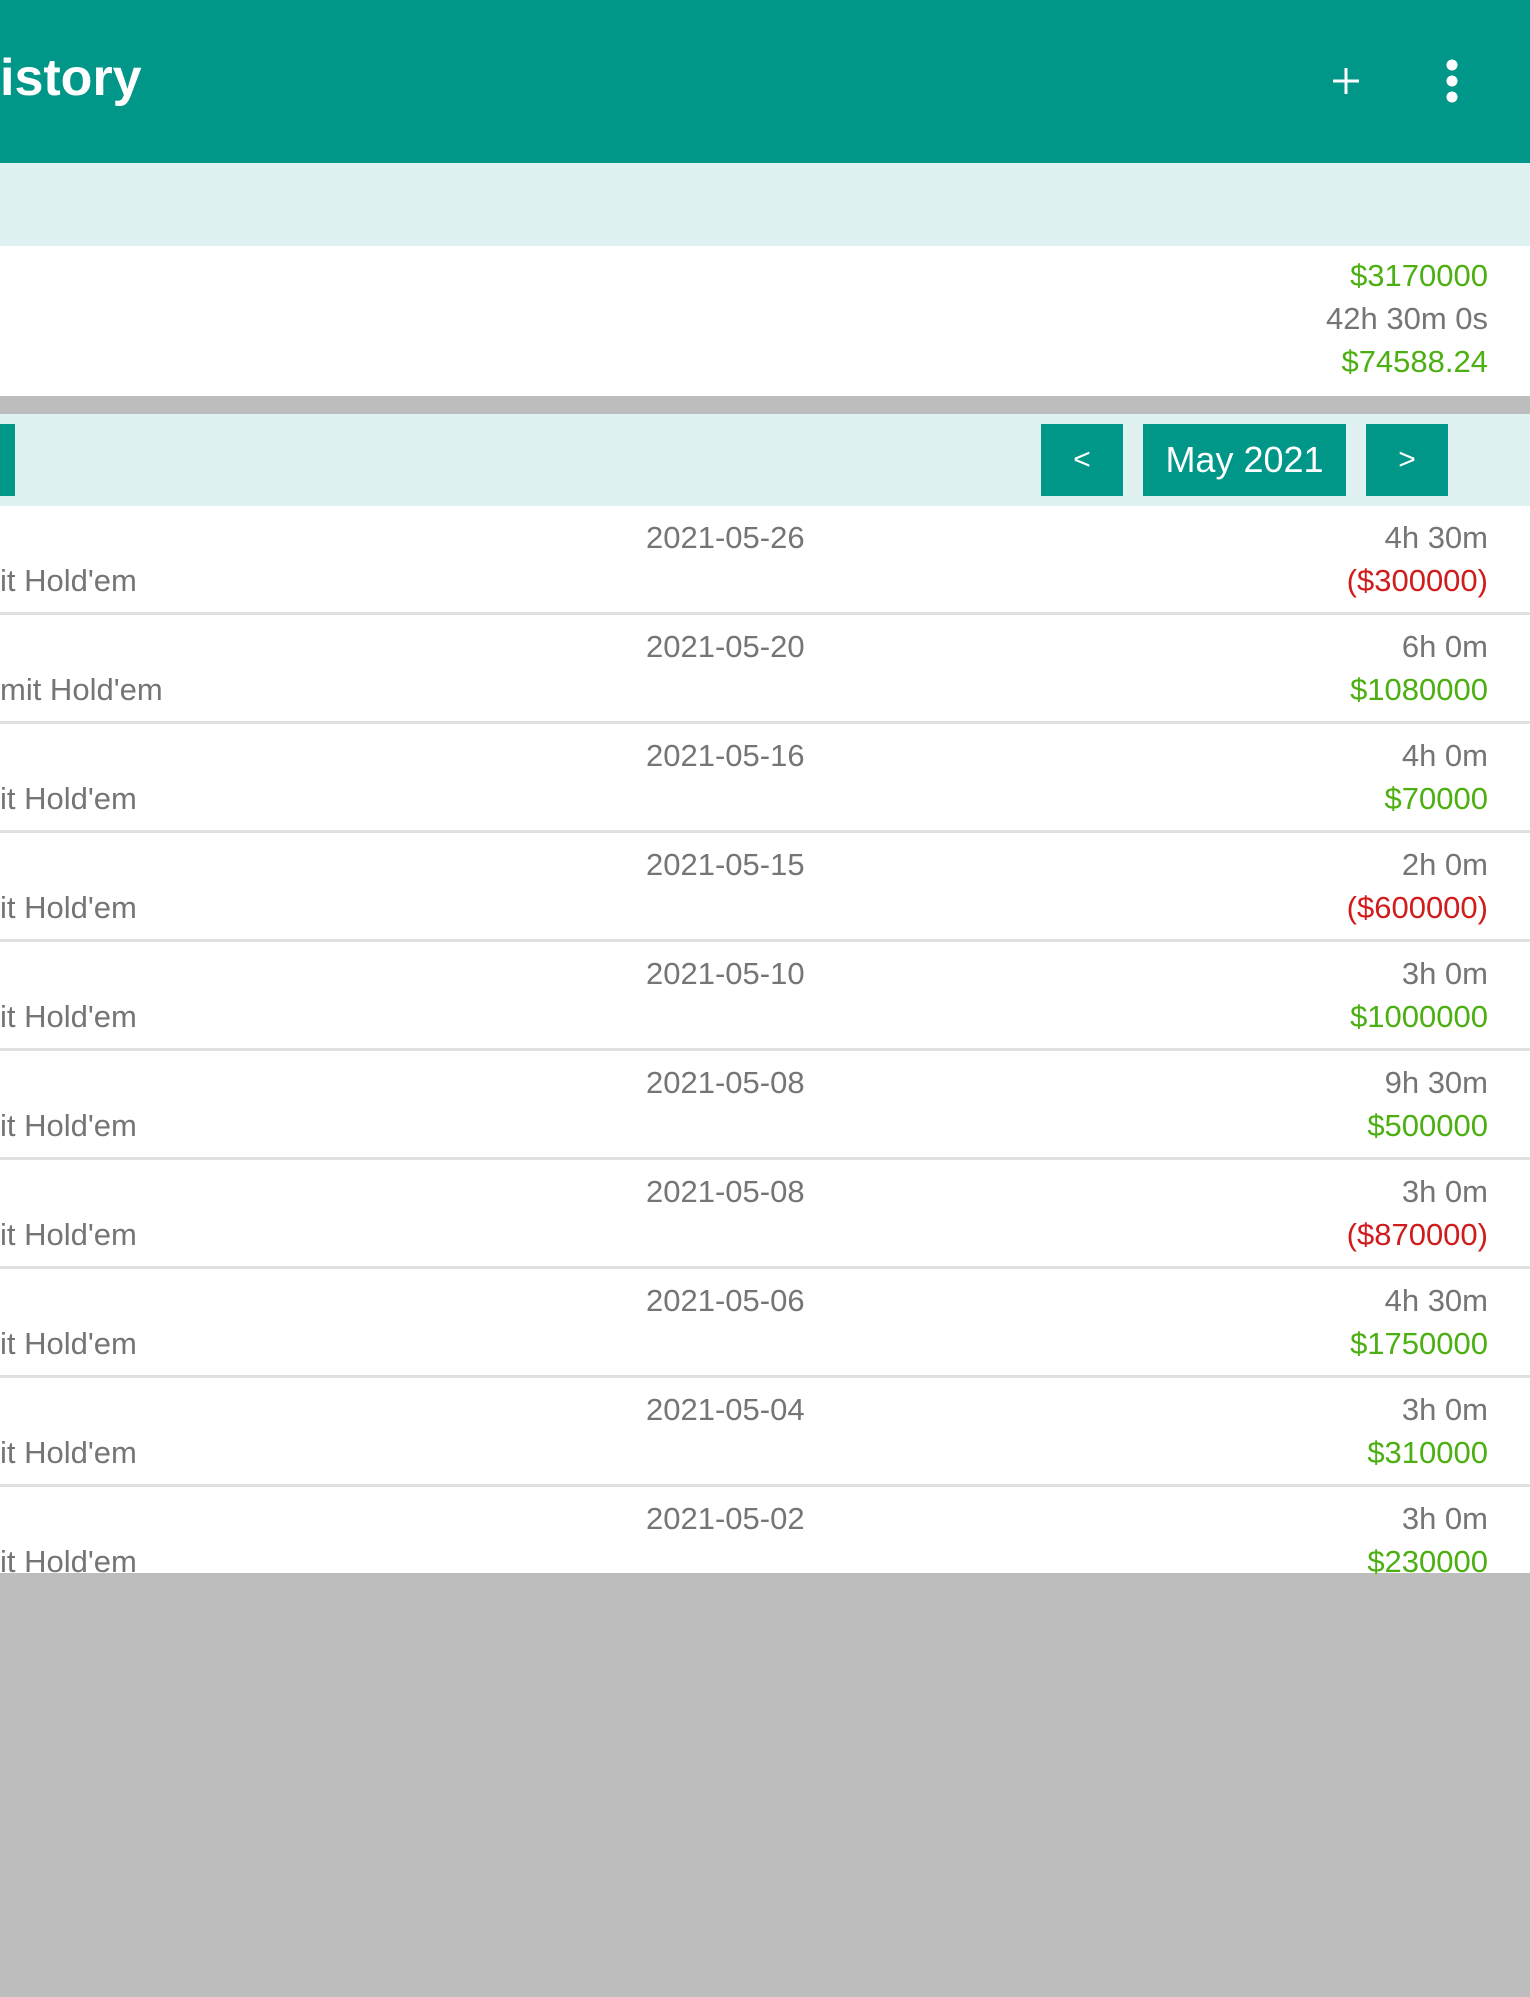 The width and height of the screenshot is (1530, 1997). I want to click on session-result: $310000, so click(1427, 1452).